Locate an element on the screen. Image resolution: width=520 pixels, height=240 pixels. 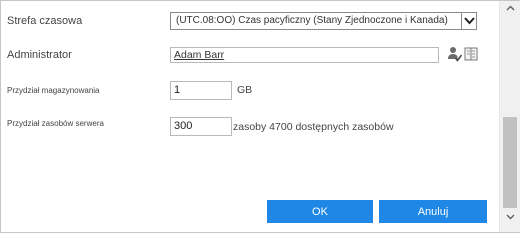
address-book-icon is located at coordinates (471, 54).